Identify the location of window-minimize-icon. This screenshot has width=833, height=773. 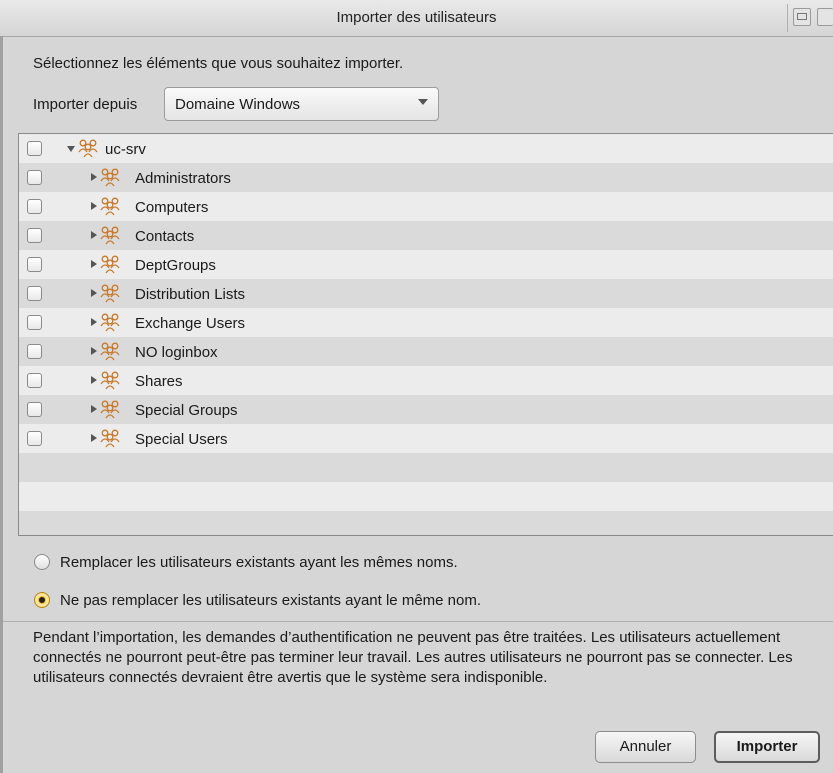
(802, 16).